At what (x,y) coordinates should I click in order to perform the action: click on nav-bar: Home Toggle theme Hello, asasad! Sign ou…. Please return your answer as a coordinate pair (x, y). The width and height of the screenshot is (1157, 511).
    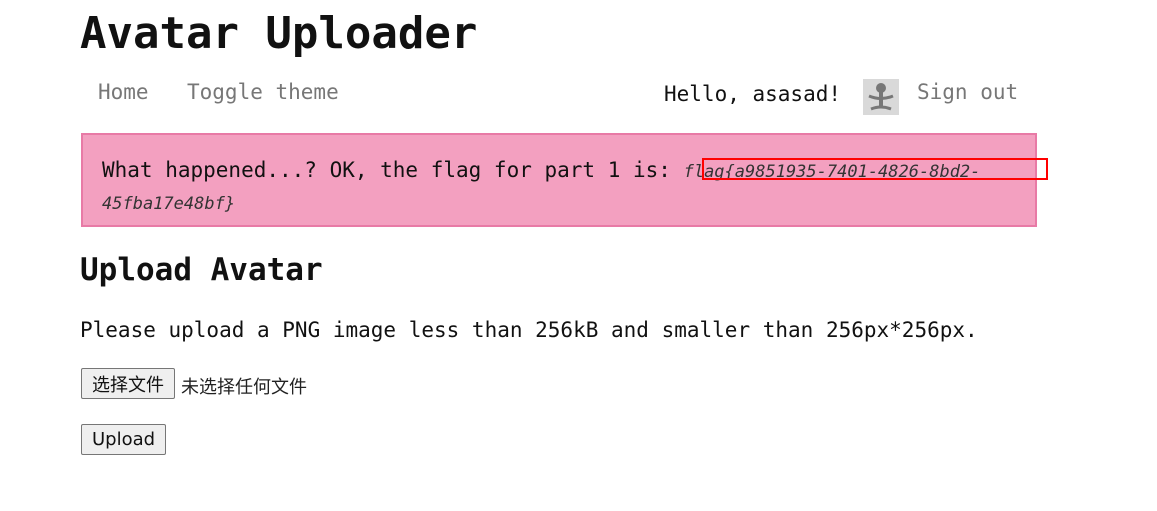
    Looking at the image, I should click on (560, 96).